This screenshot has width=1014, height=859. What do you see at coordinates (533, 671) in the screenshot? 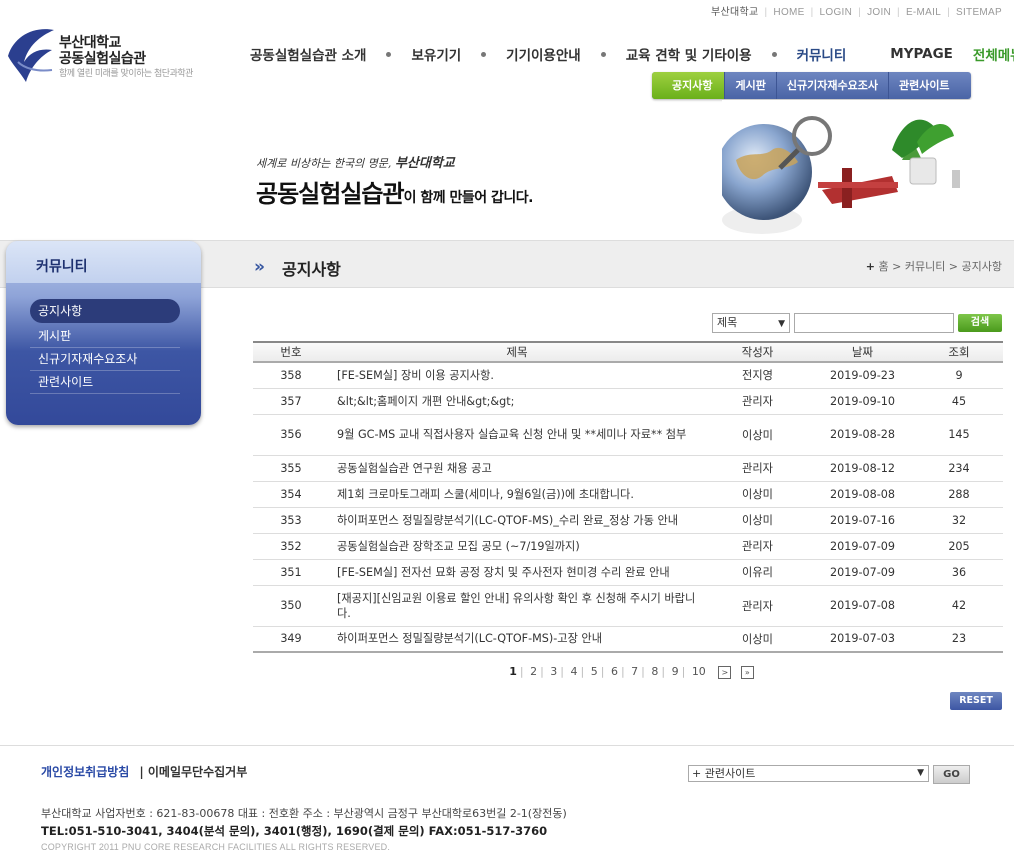
I see `page-link-2: 2` at bounding box center [533, 671].